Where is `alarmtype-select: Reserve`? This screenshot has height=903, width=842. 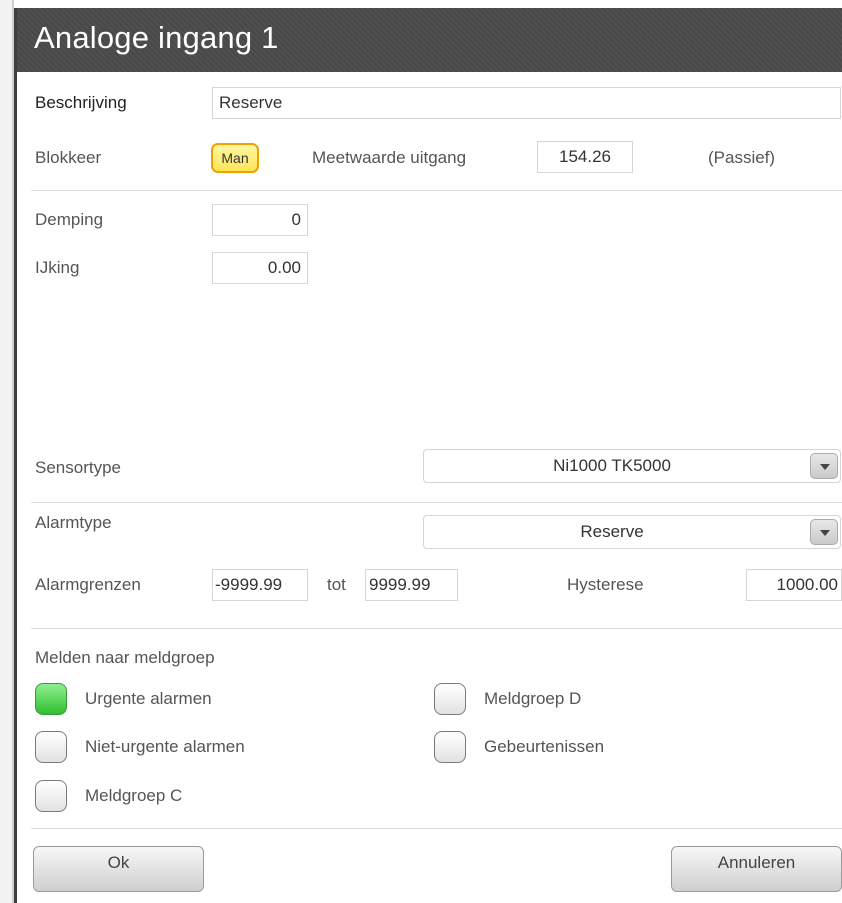
alarmtype-select: Reserve is located at coordinates (632, 532).